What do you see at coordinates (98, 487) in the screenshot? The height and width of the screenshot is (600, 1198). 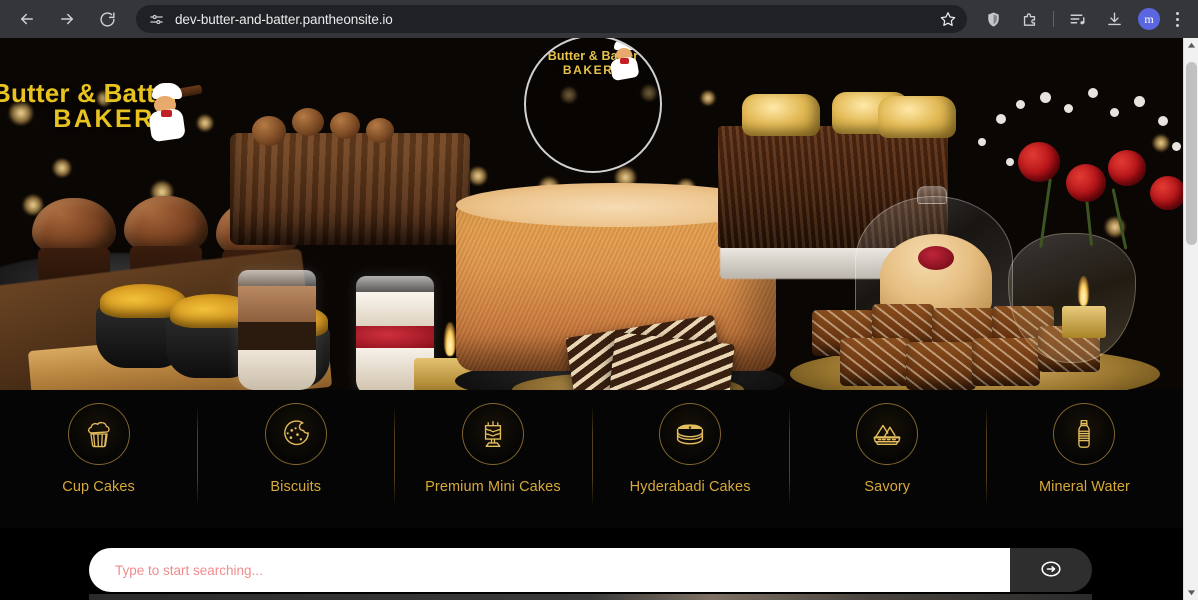 I see `category-label: Cup Cakes` at bounding box center [98, 487].